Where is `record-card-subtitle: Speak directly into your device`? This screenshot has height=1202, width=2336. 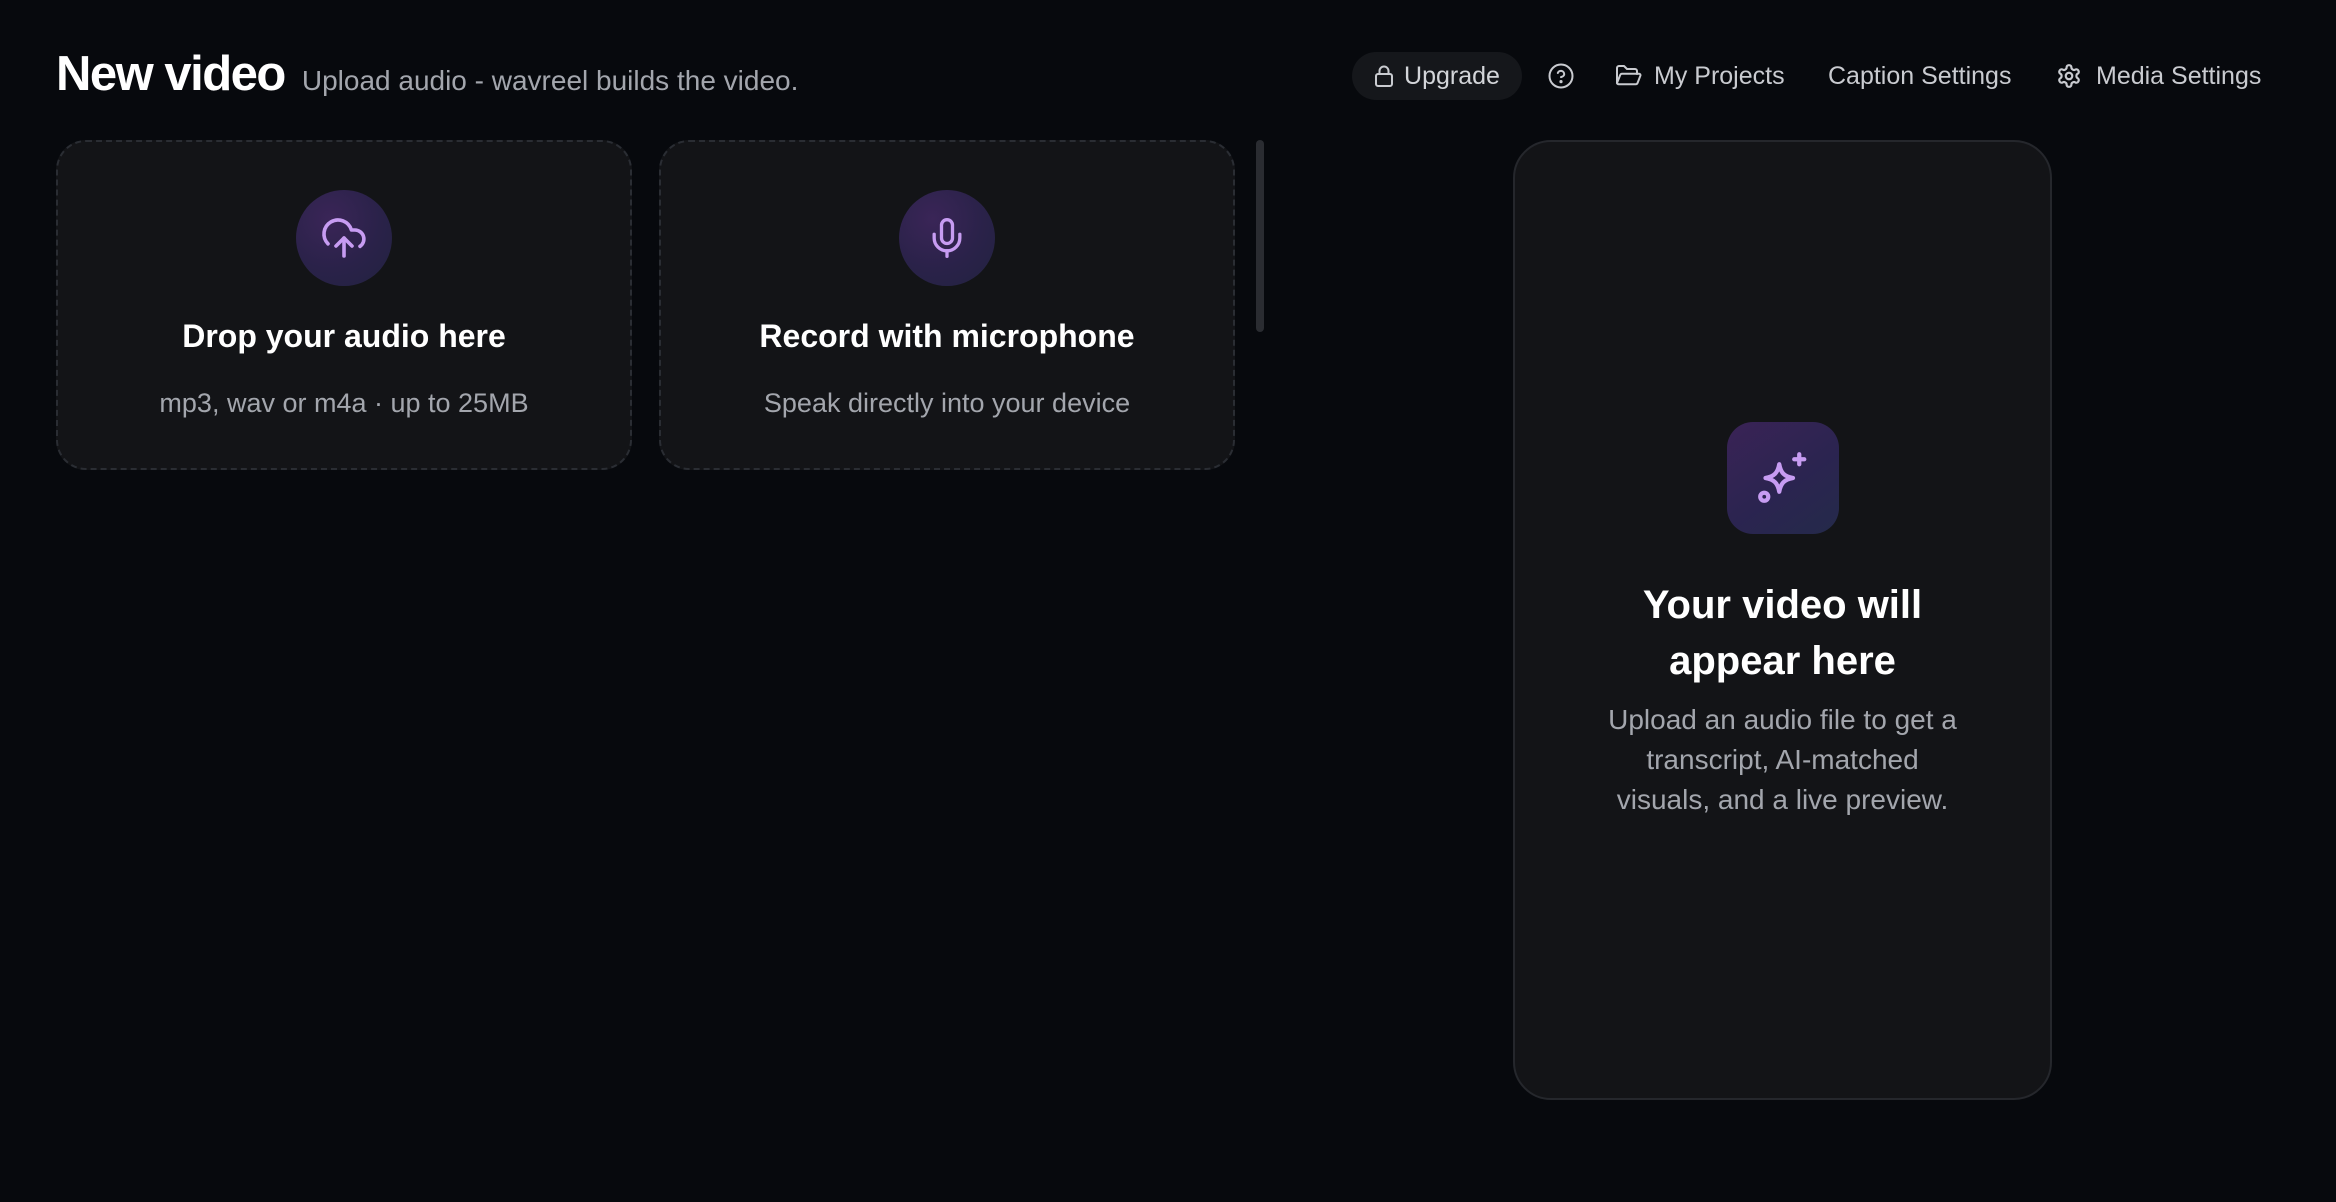 record-card-subtitle: Speak directly into your device is located at coordinates (947, 403).